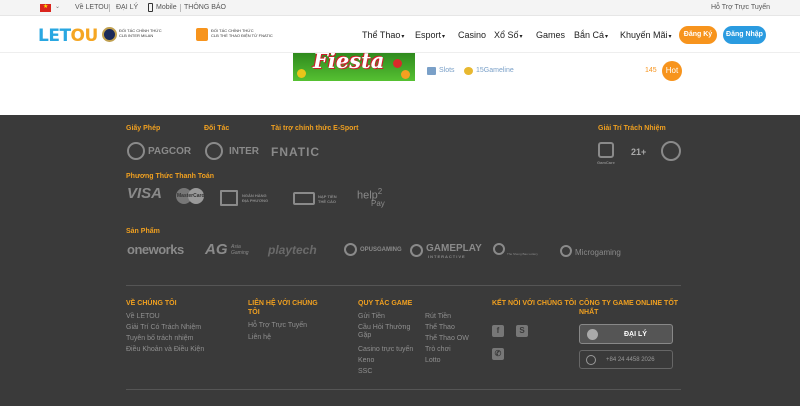 This screenshot has height=406, width=800. Describe the element at coordinates (566, 251) in the screenshot. I see `microgaming-icon` at that location.